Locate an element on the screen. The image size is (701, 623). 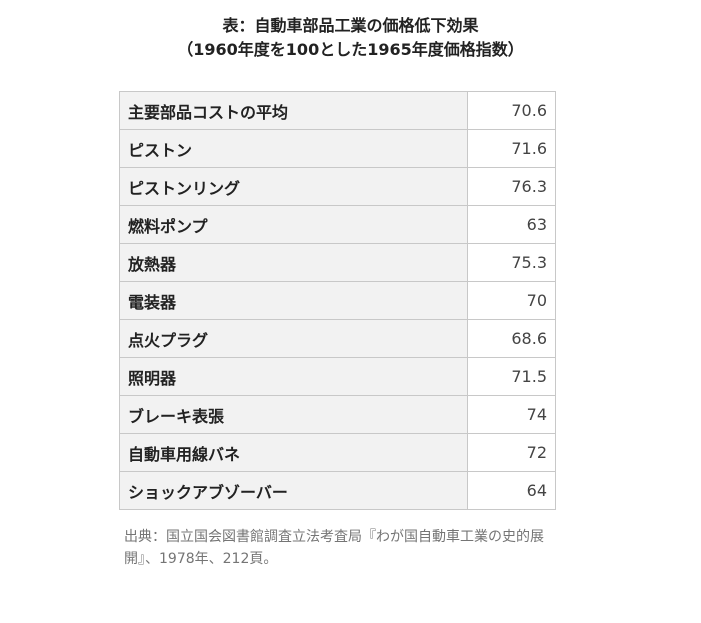
table-row: 照明器 71.5 is located at coordinates (337, 376).